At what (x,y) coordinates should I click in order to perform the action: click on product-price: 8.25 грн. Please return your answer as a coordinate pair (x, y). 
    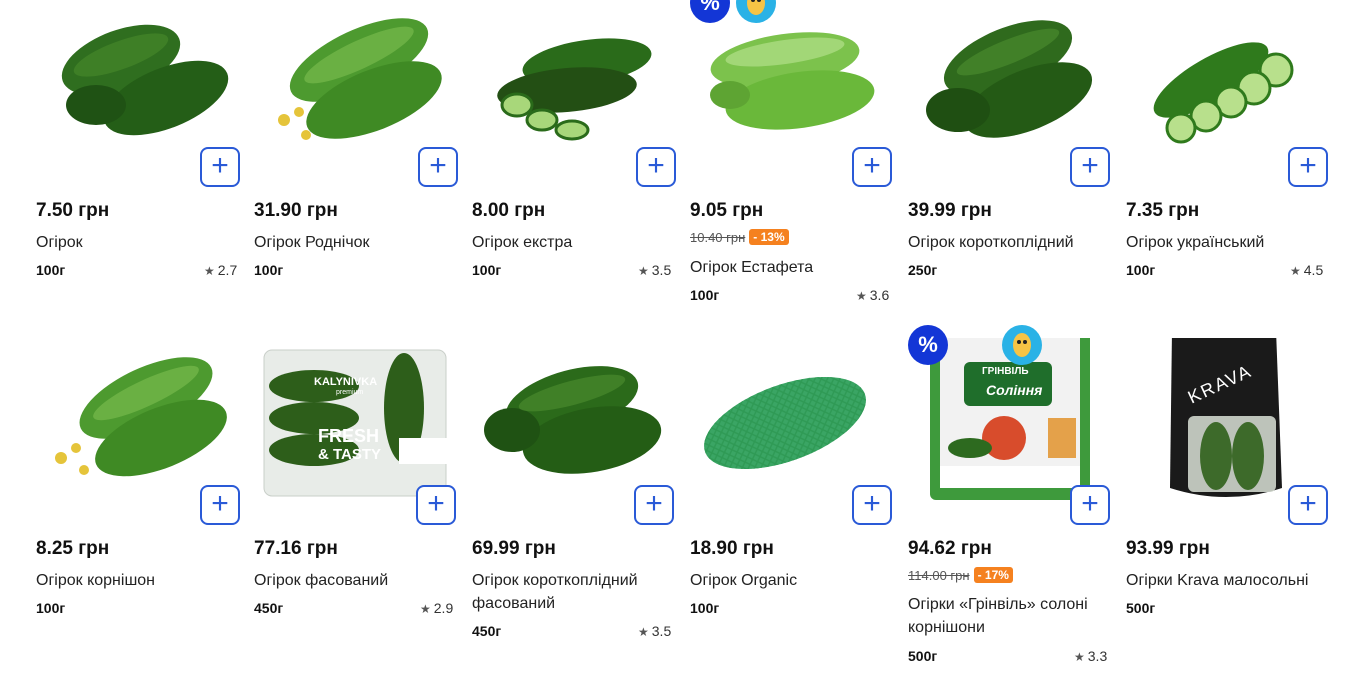
    Looking at the image, I should click on (73, 548).